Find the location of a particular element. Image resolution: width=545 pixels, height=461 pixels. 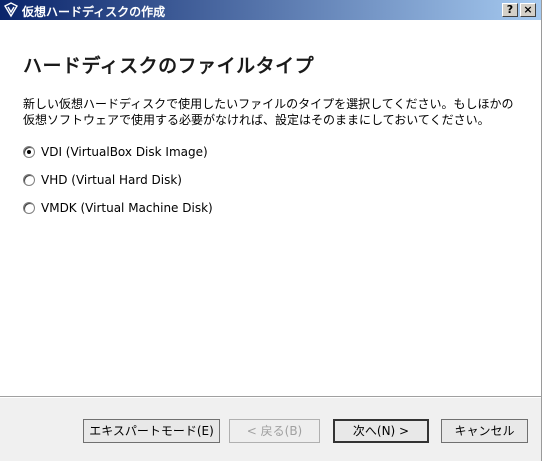

option-vmdk: VMDK (Virtual Machine Disk) is located at coordinates (118, 208).